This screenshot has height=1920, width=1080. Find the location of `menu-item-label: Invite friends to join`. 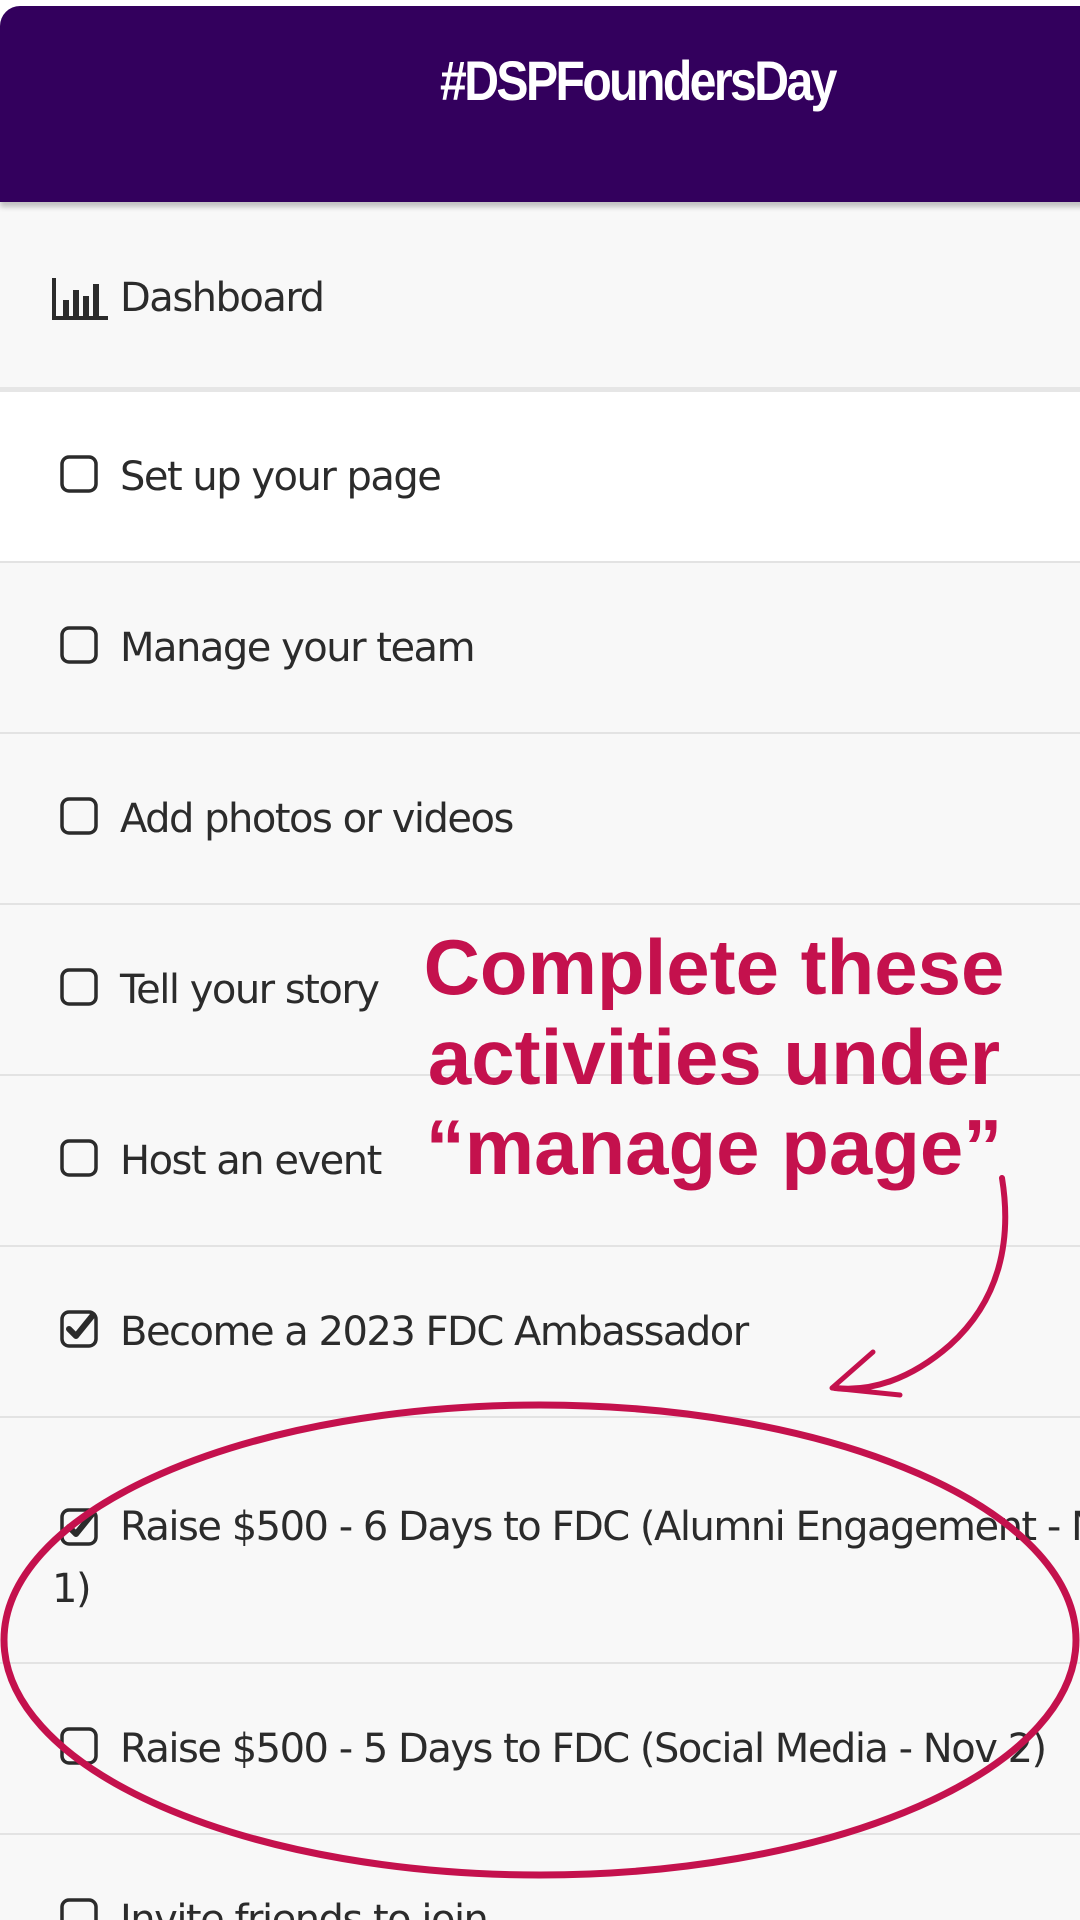

menu-item-label: Invite friends to join is located at coordinates (304, 1908).